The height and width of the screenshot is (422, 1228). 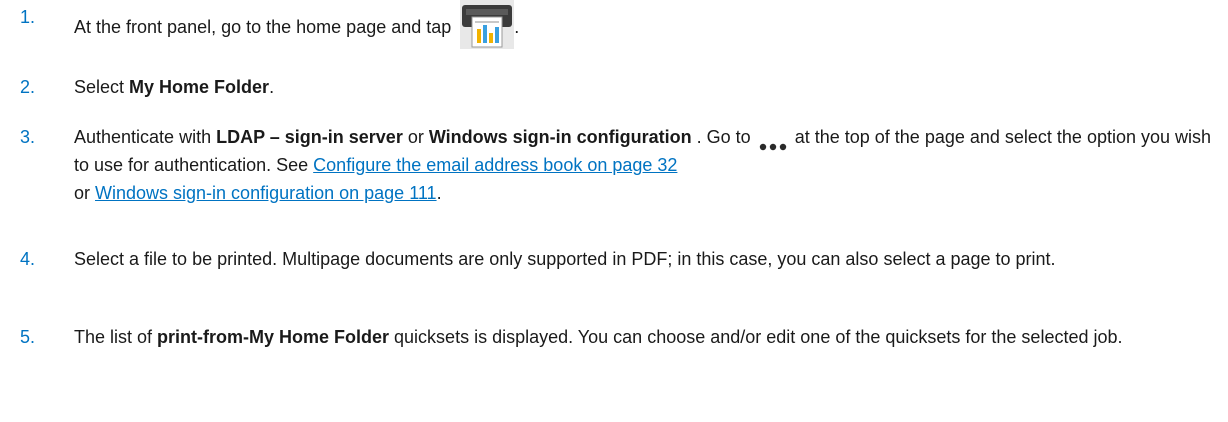 I want to click on step-number: 3., so click(x=28, y=137).